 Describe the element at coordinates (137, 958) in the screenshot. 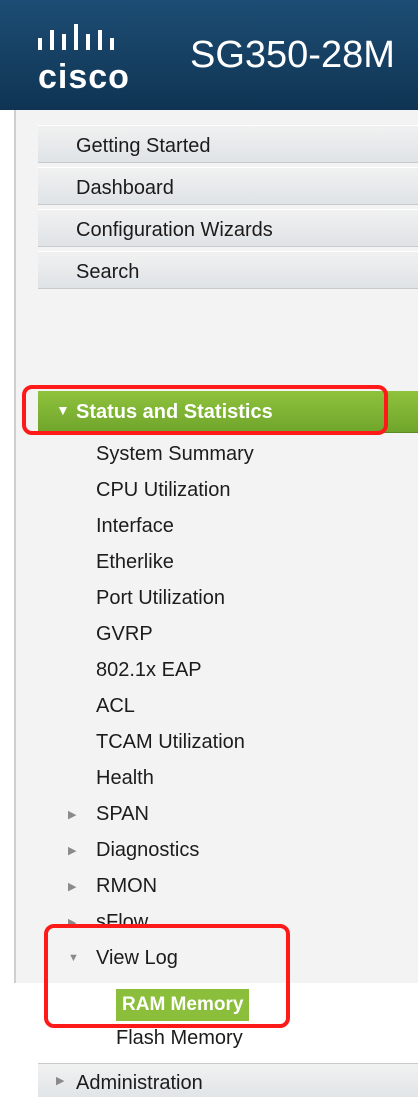

I see `nav-group-view-log: View Log` at that location.